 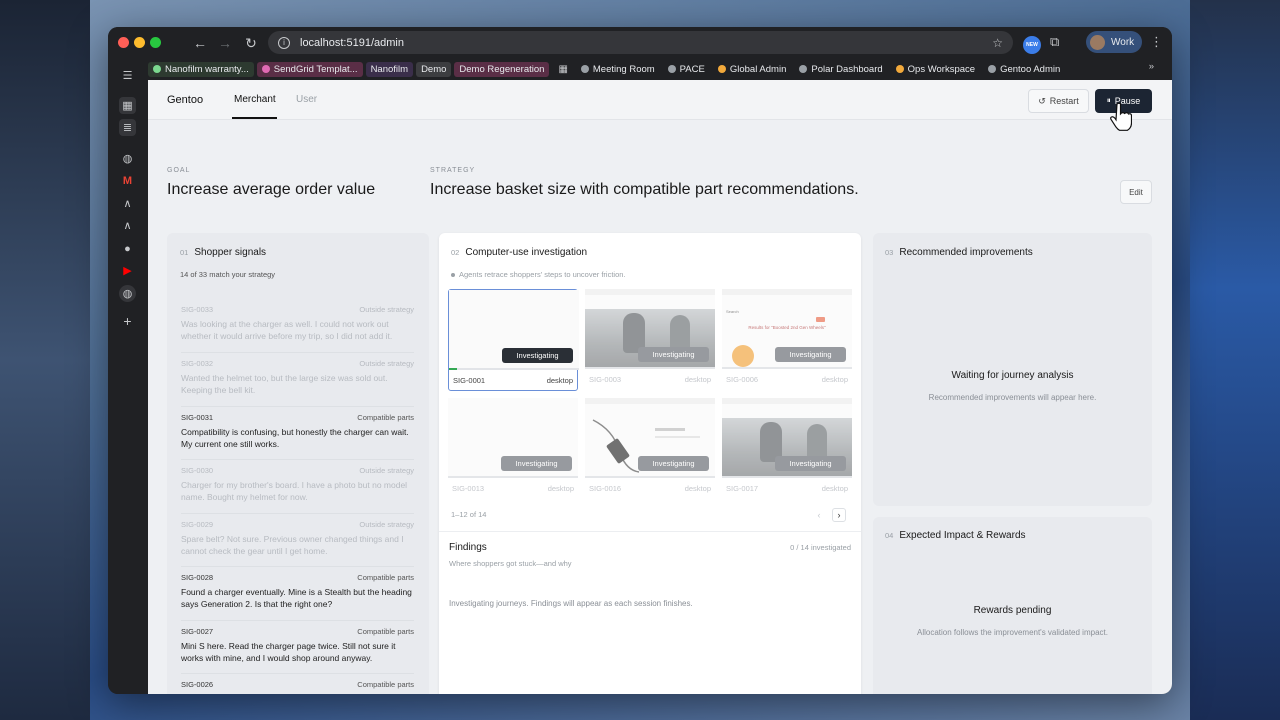 What do you see at coordinates (1114, 42) in the screenshot?
I see `profile-button: Work` at bounding box center [1114, 42].